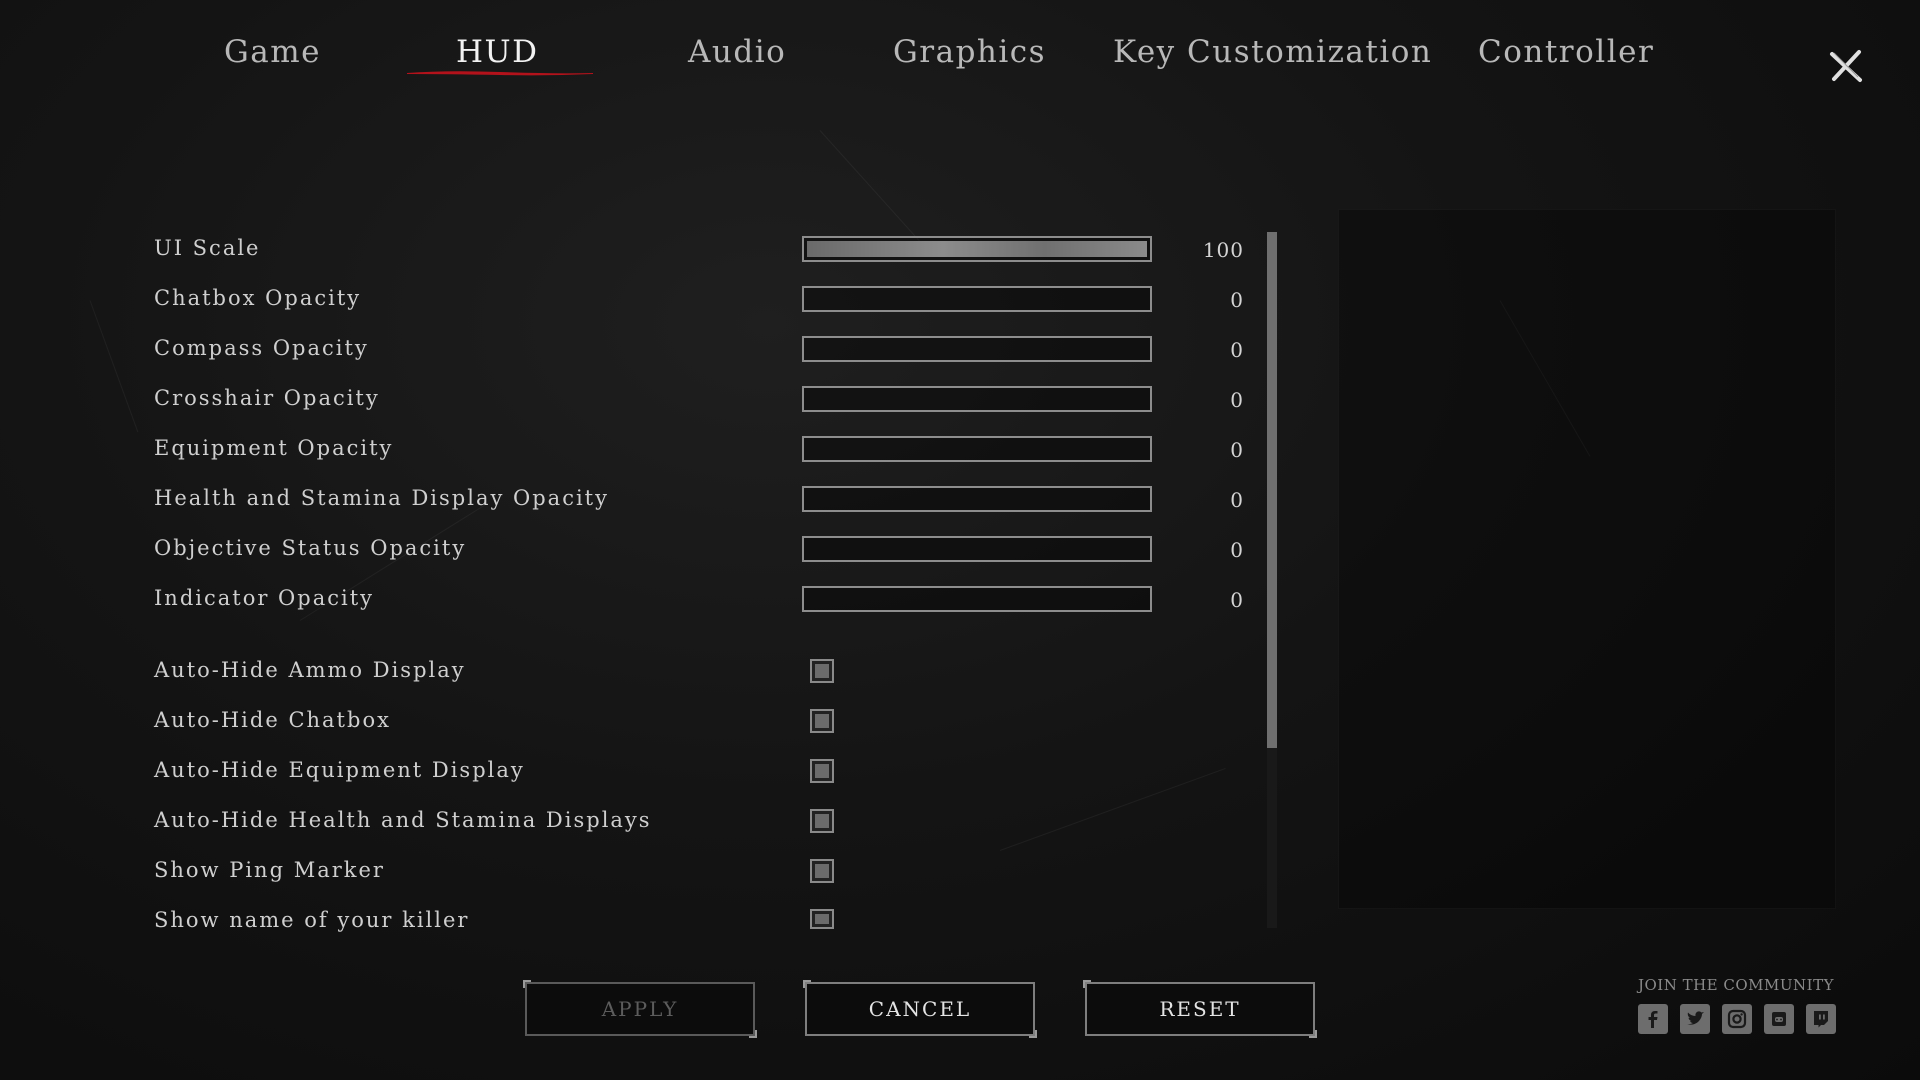 This screenshot has width=1920, height=1080. I want to click on twitter-icon, so click(1695, 1019).